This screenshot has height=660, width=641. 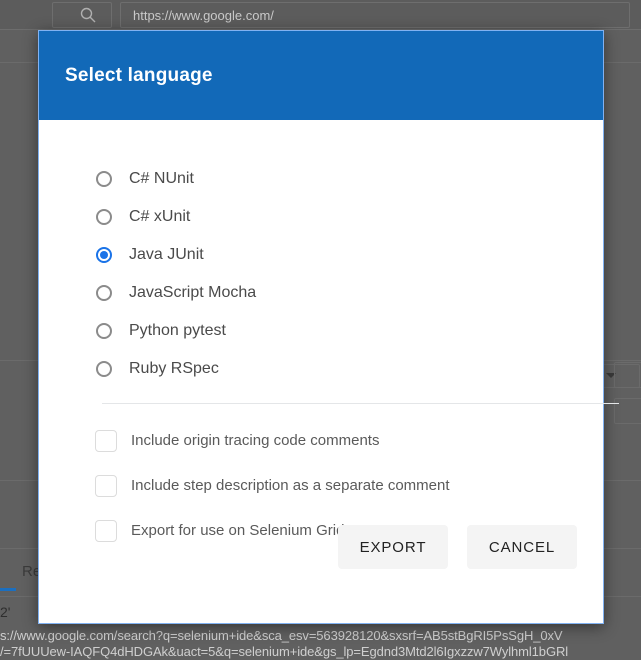 What do you see at coordinates (5, 612) in the screenshot?
I see `background-cell-text: 2'` at bounding box center [5, 612].